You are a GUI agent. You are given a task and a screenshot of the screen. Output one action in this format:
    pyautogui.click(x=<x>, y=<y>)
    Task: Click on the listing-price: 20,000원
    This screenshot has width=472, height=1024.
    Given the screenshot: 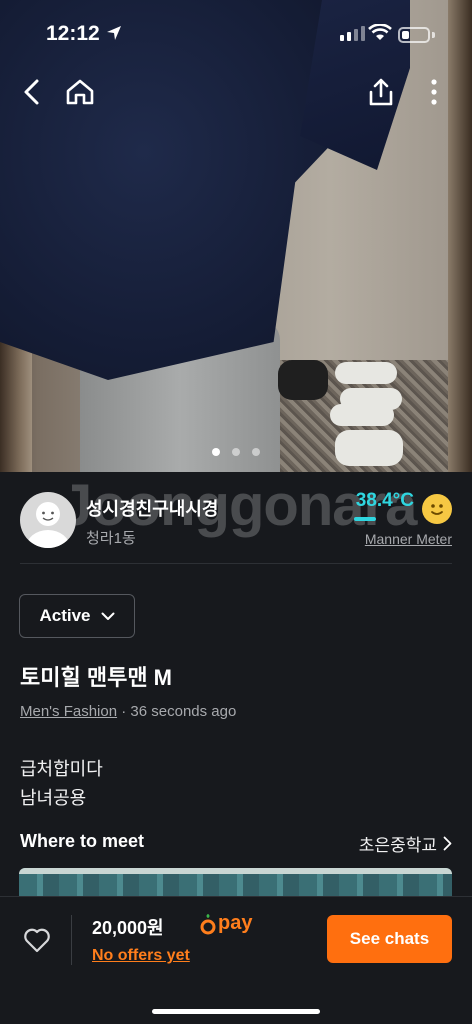 What is the action you would take?
    pyautogui.click(x=128, y=928)
    